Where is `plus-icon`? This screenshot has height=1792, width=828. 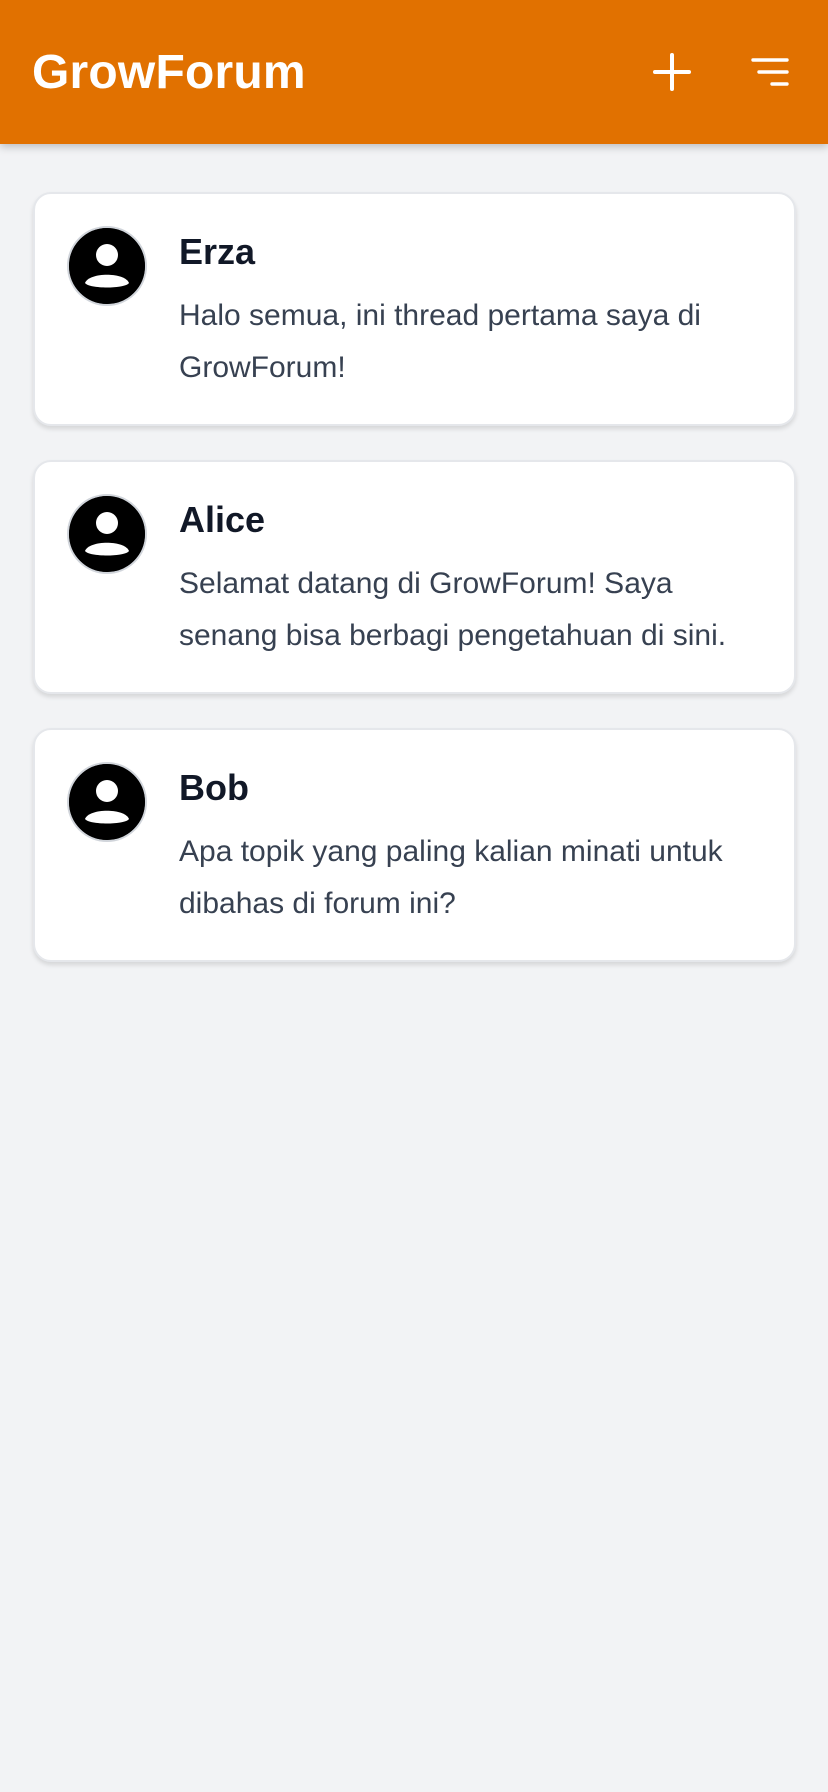 plus-icon is located at coordinates (672, 72).